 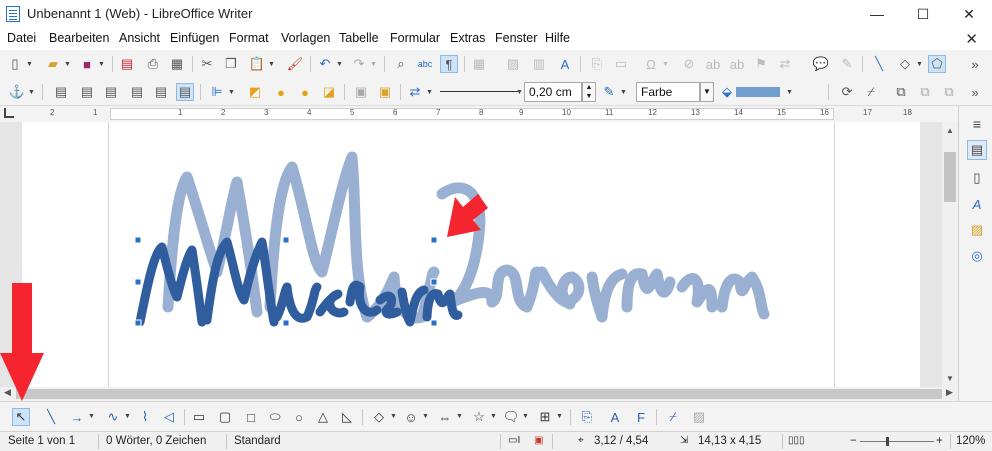 I want to click on anchor-dropdown-arrow: ▼, so click(x=32, y=92).